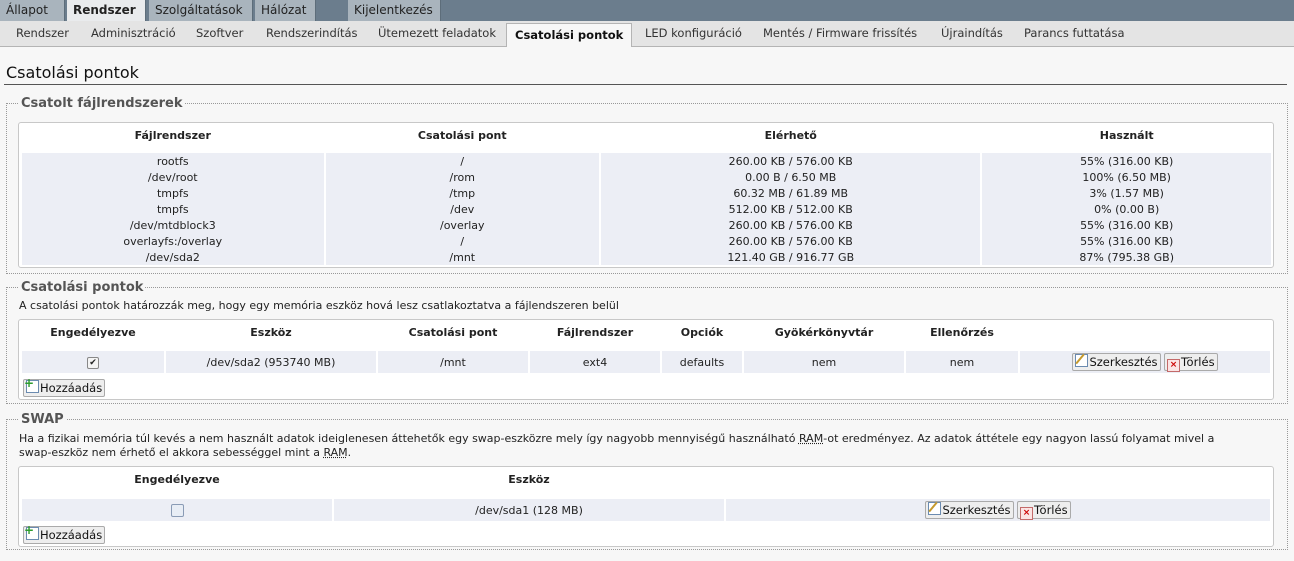  What do you see at coordinates (462, 177) in the screenshot?
I see `cell-mountpoint: /rom` at bounding box center [462, 177].